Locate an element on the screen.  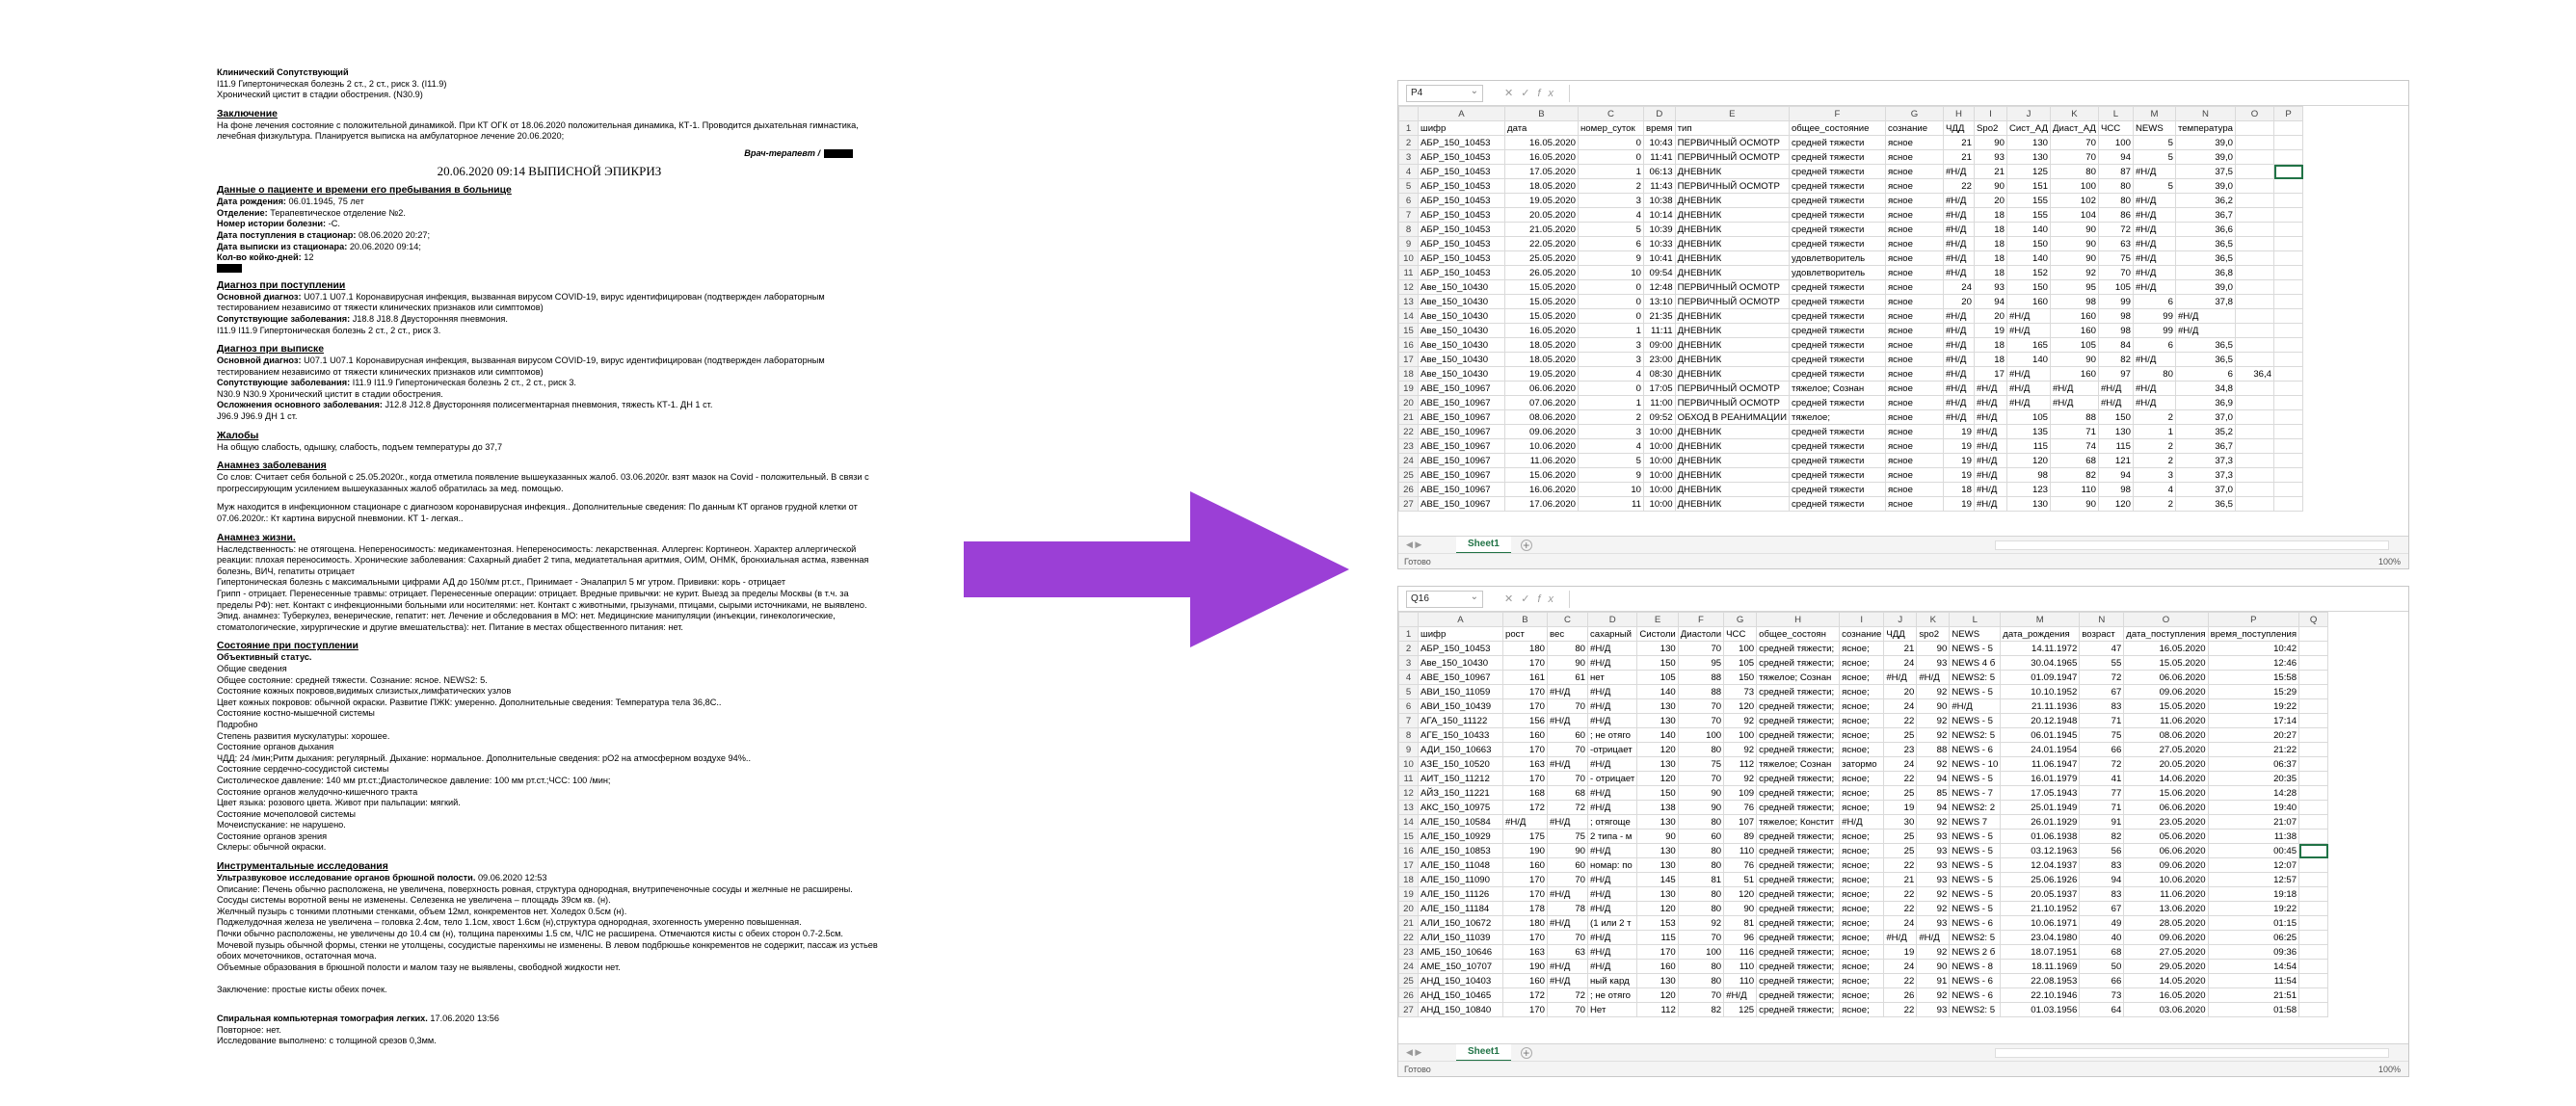
cell: 163 is located at coordinates (1525, 764).